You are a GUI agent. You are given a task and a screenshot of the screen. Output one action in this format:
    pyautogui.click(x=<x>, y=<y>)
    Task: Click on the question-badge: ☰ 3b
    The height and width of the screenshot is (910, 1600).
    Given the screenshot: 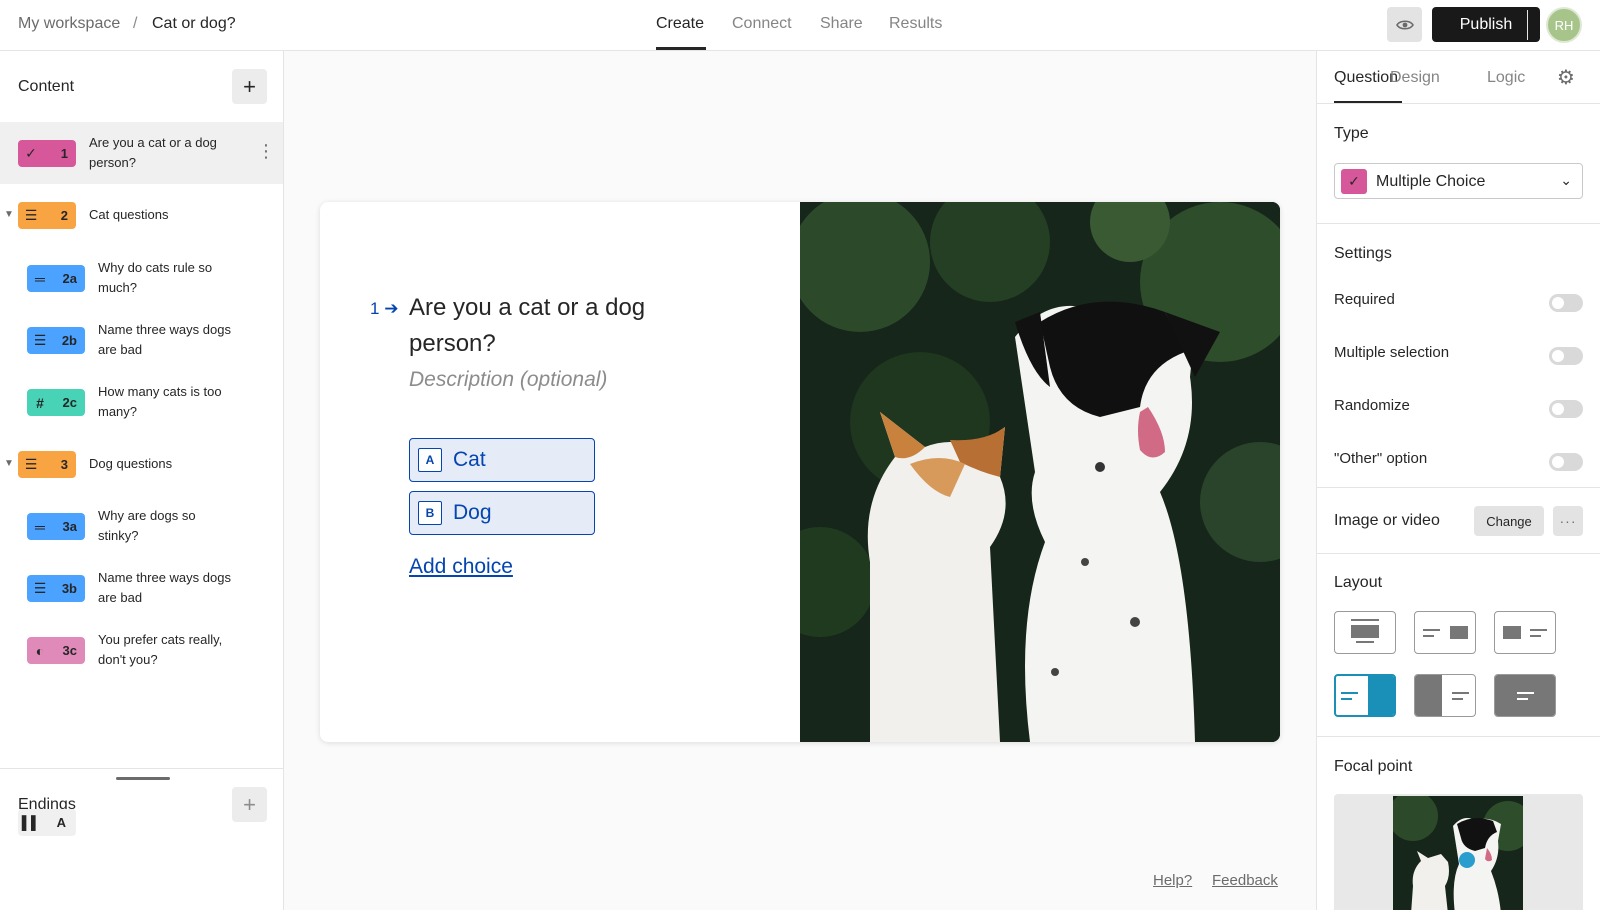 What is the action you would take?
    pyautogui.click(x=56, y=588)
    